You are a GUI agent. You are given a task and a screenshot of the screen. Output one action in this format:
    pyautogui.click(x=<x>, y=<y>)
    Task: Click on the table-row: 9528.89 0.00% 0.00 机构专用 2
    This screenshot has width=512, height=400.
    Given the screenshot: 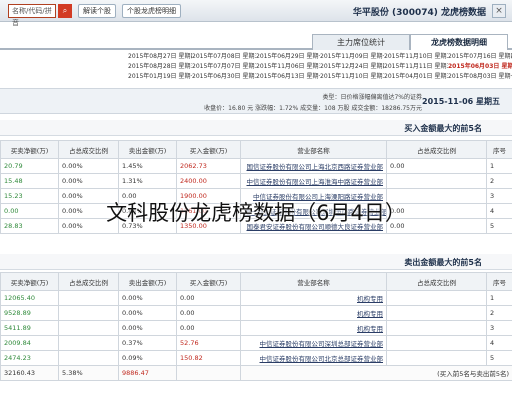 What is the action you would take?
    pyautogui.click(x=256, y=313)
    